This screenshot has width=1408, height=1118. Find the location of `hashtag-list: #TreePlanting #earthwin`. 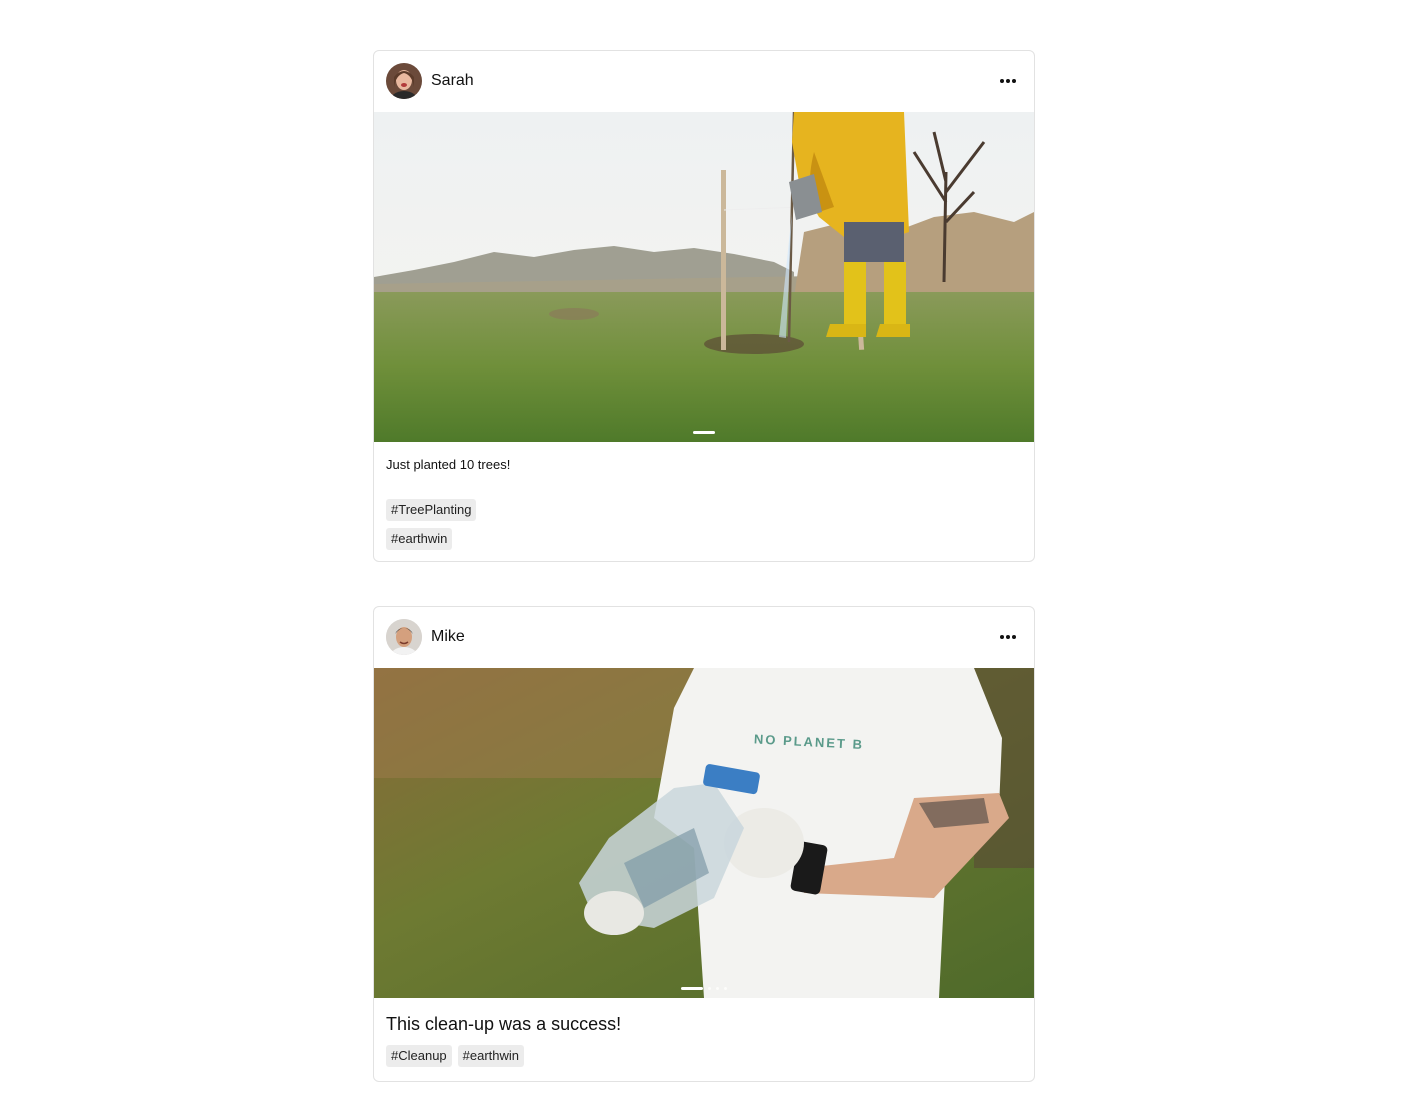

hashtag-list: #TreePlanting #earthwin is located at coordinates (704, 524).